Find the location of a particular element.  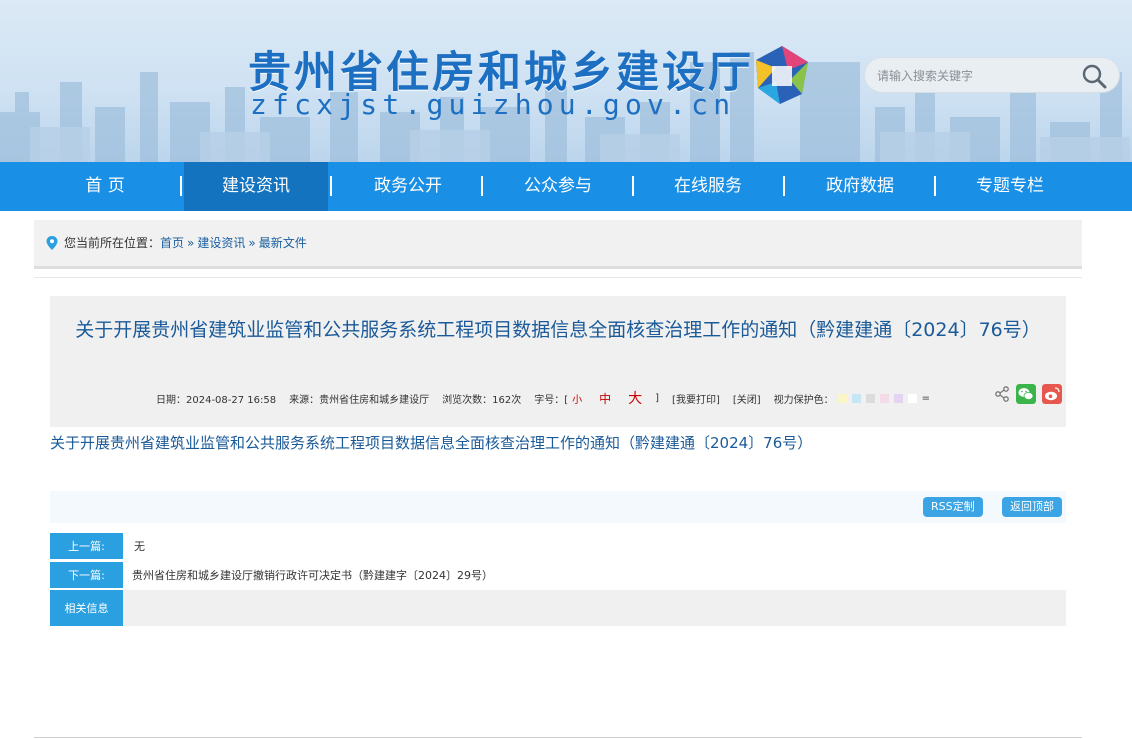

article-views: 浏览次数：162次 is located at coordinates (482, 400).